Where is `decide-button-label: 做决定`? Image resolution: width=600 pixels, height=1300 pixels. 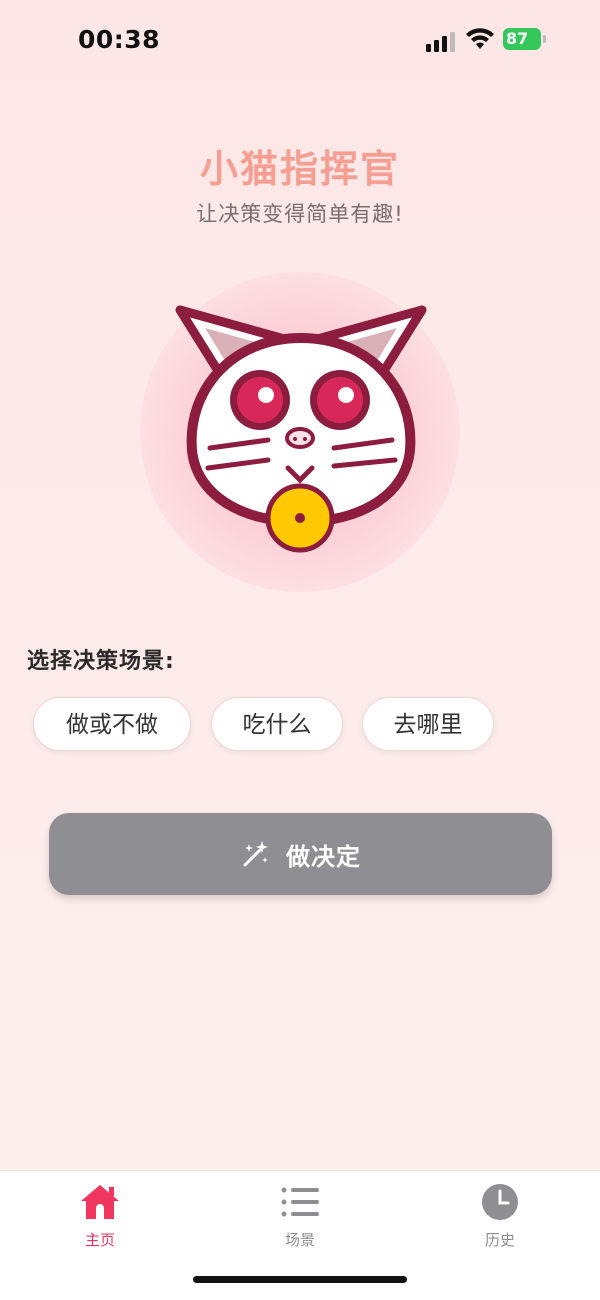
decide-button-label: 做决定 is located at coordinates (323, 856).